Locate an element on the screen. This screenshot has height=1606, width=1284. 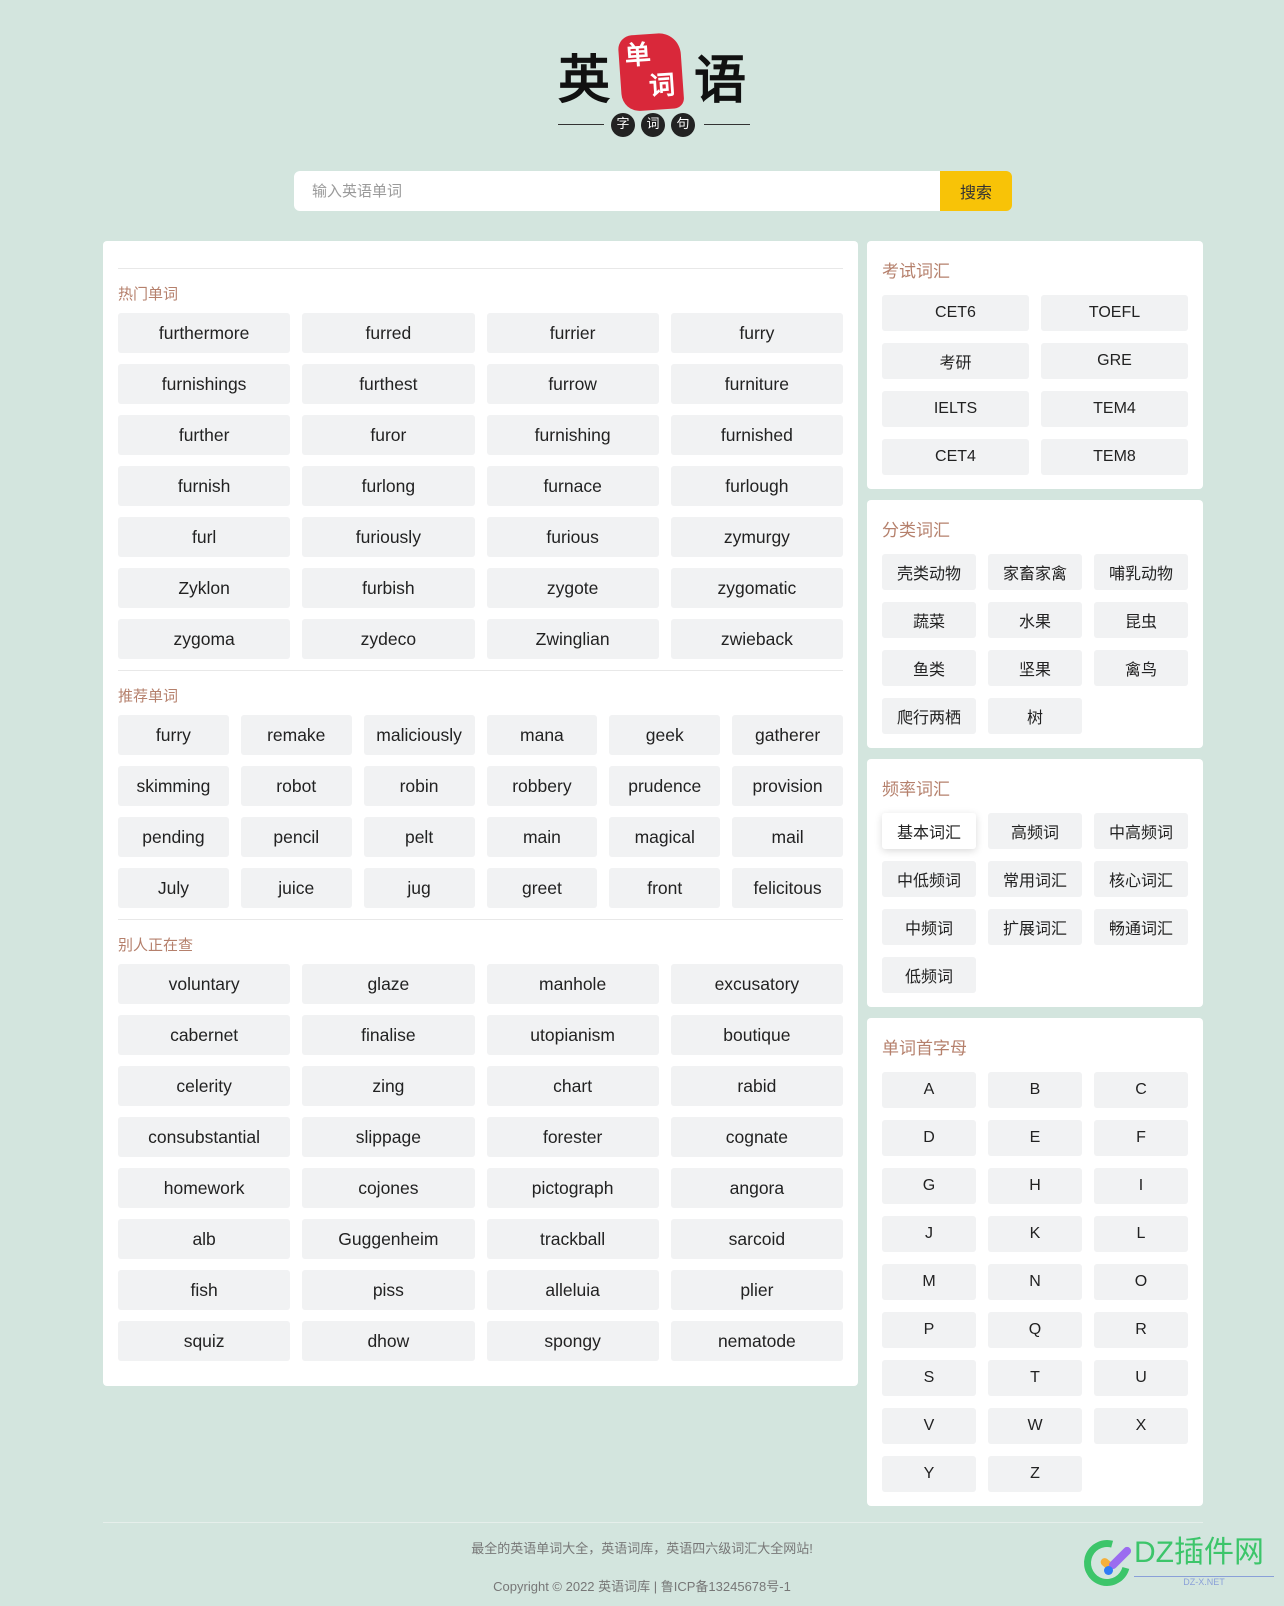
category-chip: 昆虫 is located at coordinates (1141, 620).